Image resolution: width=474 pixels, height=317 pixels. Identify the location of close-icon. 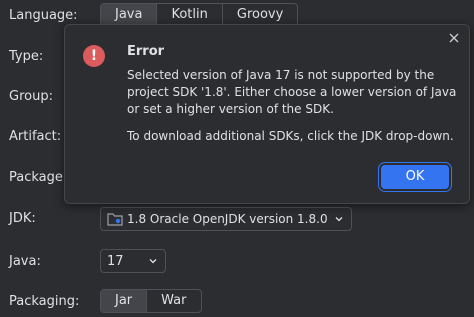
(454, 38).